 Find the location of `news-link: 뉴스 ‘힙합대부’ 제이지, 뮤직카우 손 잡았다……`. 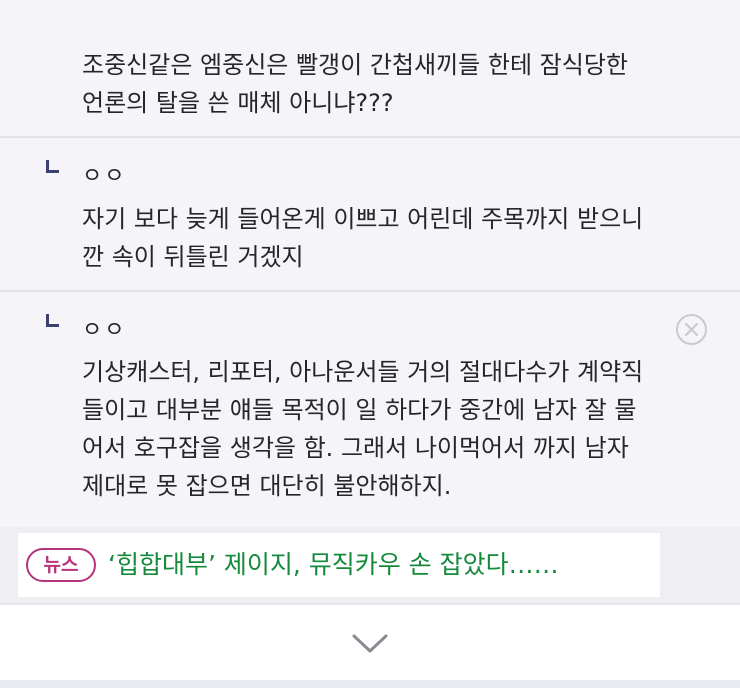

news-link: 뉴스 ‘힙합대부’ 제이지, 뮤직카우 손 잡았다…… is located at coordinates (339, 565).